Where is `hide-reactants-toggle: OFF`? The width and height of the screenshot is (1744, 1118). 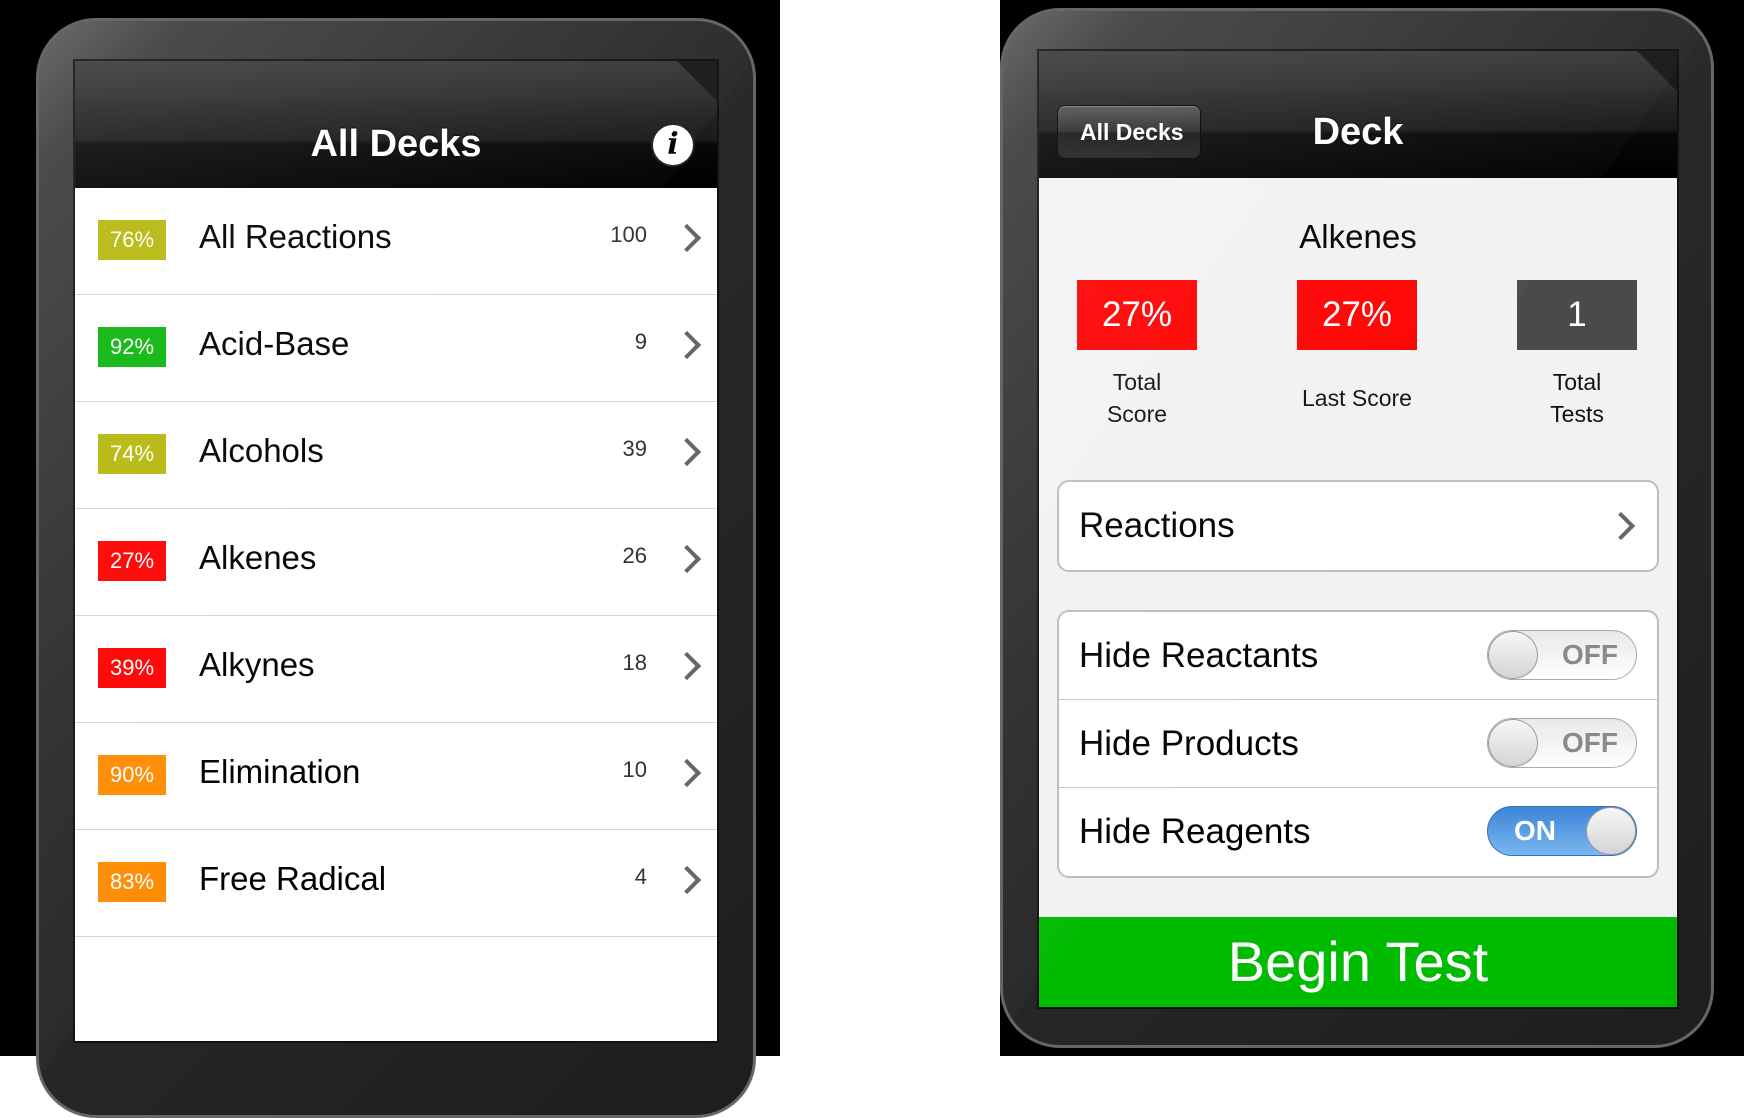
hide-reactants-toggle: OFF is located at coordinates (1562, 655).